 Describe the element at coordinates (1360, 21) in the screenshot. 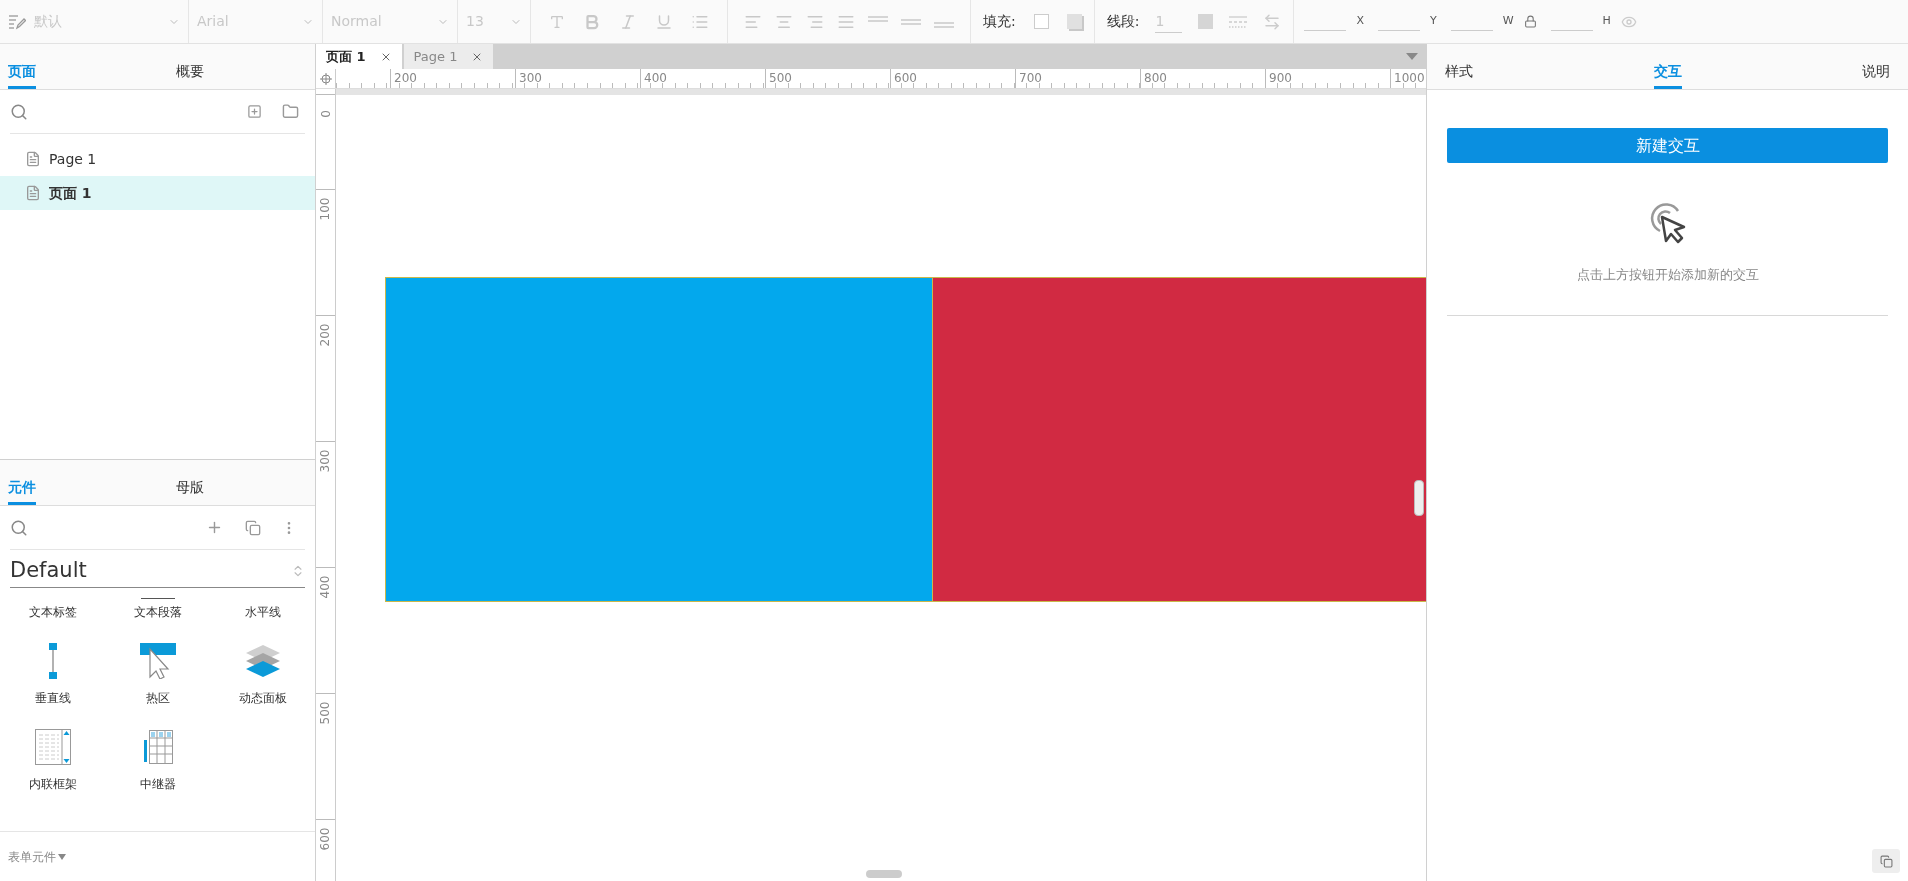

I see `field-label: X` at that location.